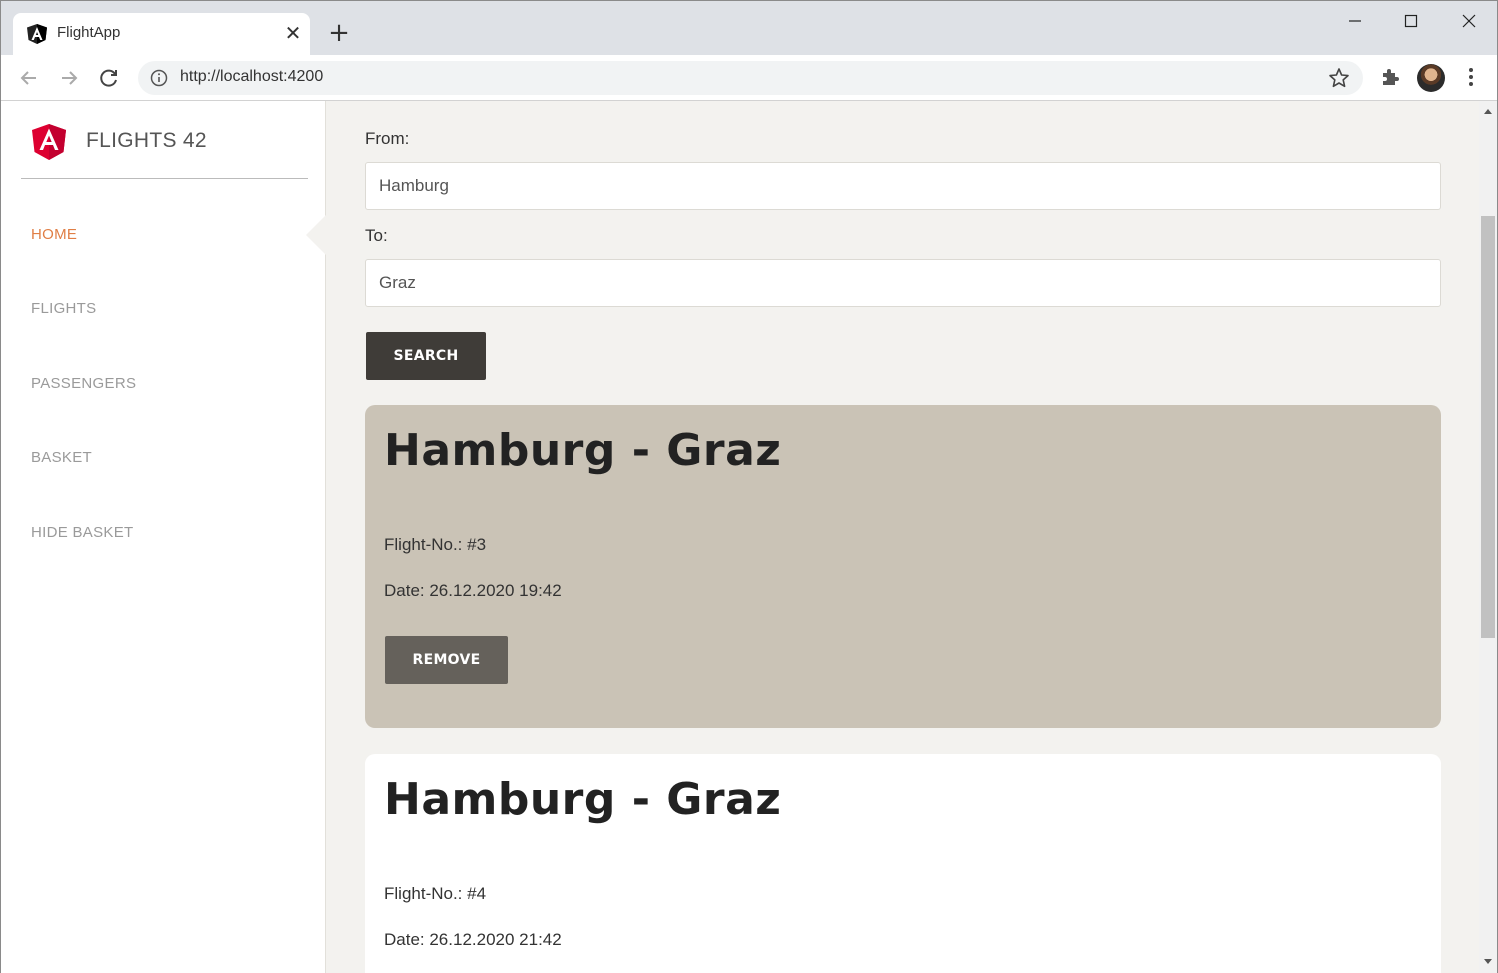  I want to click on sidebar-item-flights: FLIGHTS, so click(63, 308).